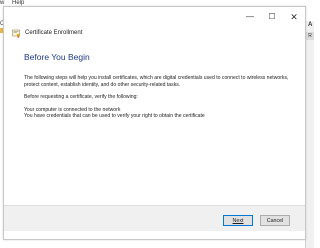  I want to click on next-button: Next, so click(238, 220).